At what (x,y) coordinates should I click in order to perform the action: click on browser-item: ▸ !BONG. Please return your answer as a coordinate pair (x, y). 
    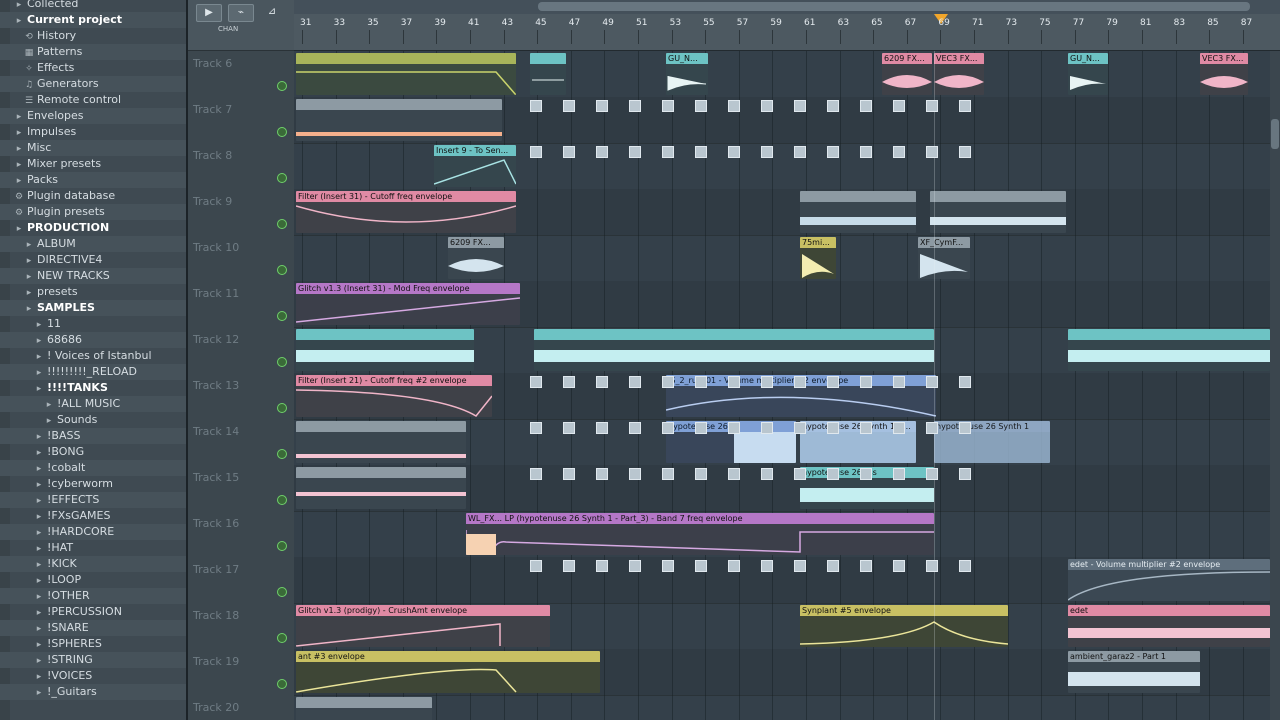
    Looking at the image, I should click on (93, 452).